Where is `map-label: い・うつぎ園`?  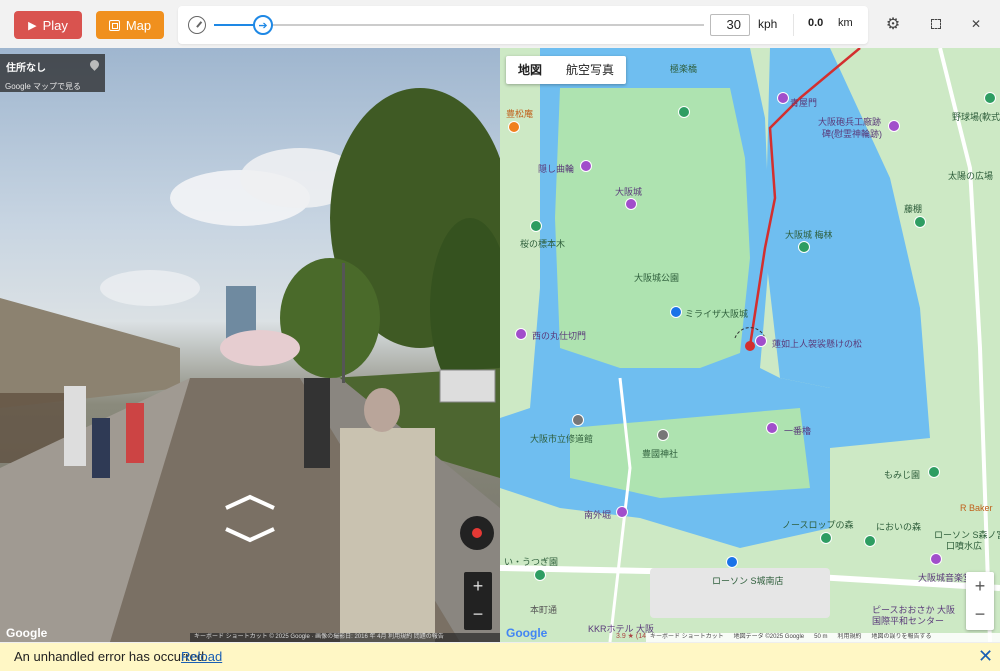 map-label: い・うつぎ園 is located at coordinates (531, 562).